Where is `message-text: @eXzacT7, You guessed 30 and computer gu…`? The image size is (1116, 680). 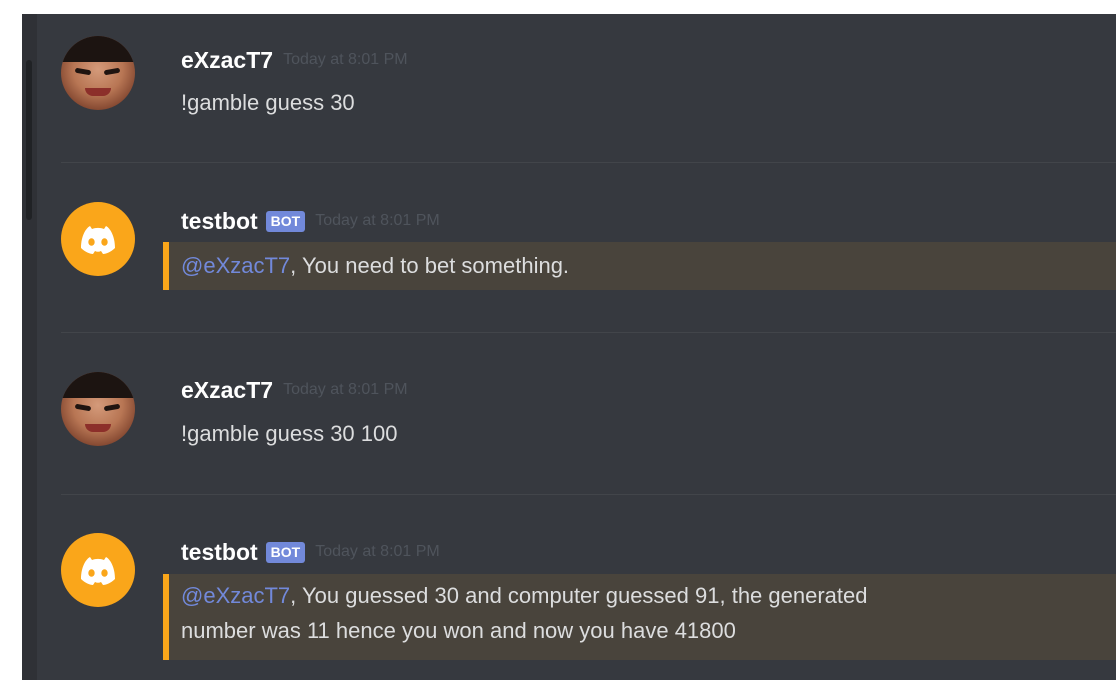
message-text: @eXzacT7, You guessed 30 and computer gu… is located at coordinates (524, 596).